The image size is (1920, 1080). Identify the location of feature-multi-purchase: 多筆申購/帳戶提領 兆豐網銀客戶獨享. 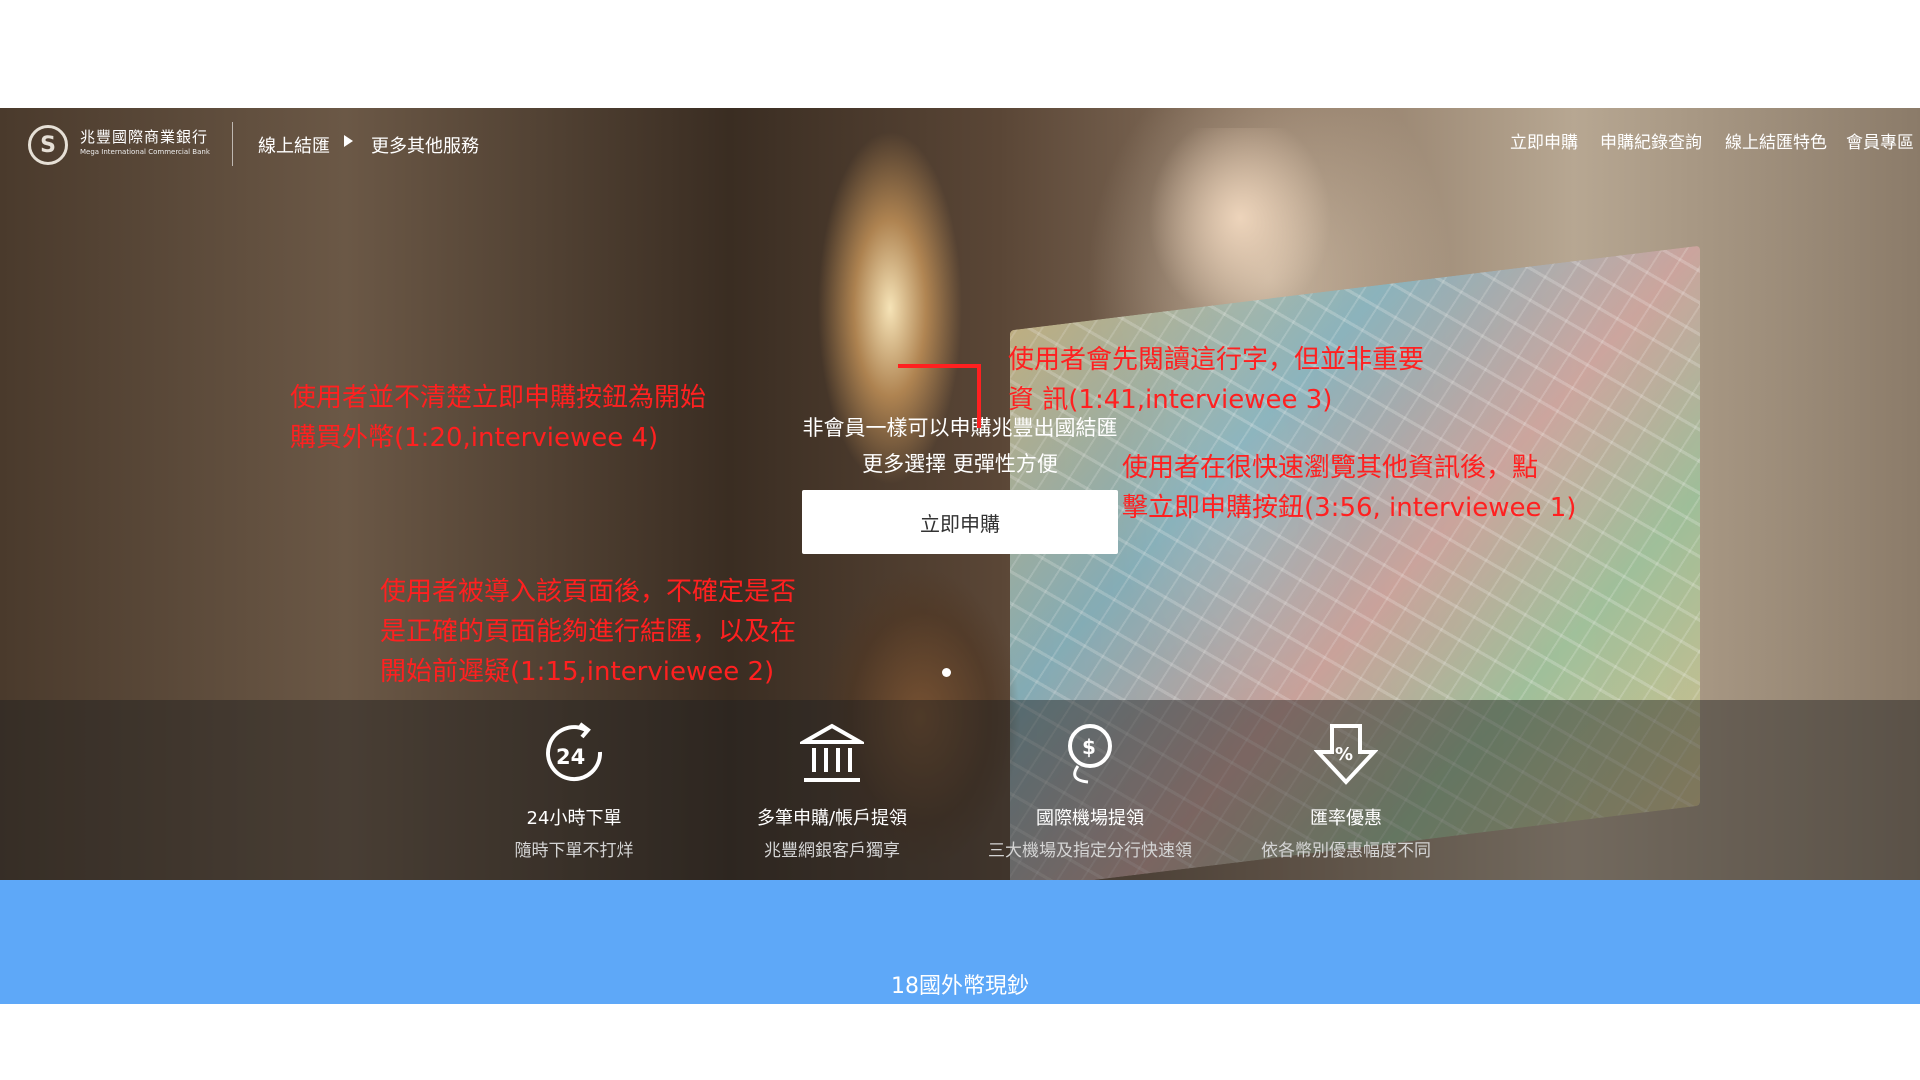
(832, 791).